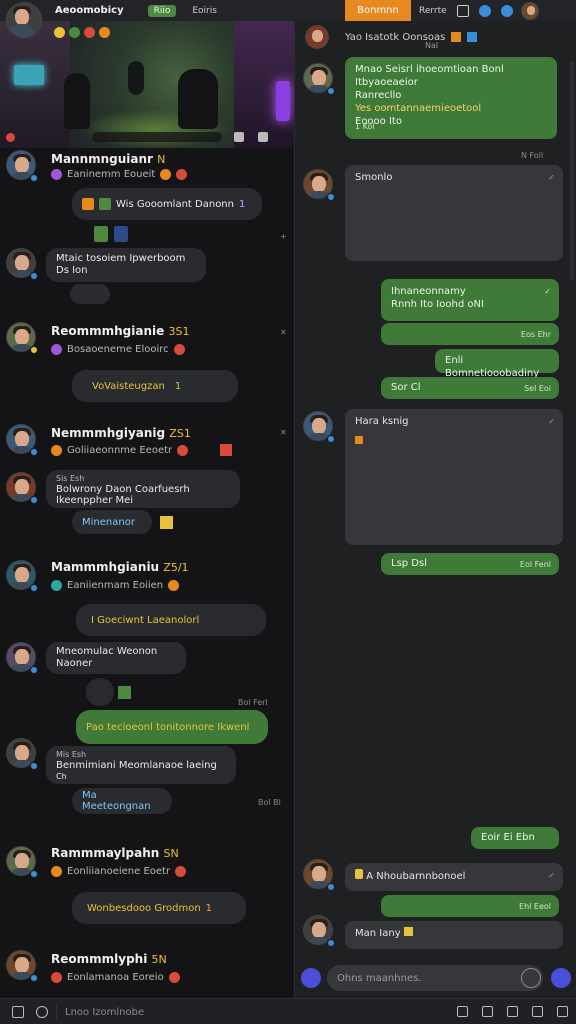 This screenshot has width=576, height=1024. Describe the element at coordinates (120, 567) in the screenshot. I see `message-author: Mammmhgianiu Z5/1` at that location.